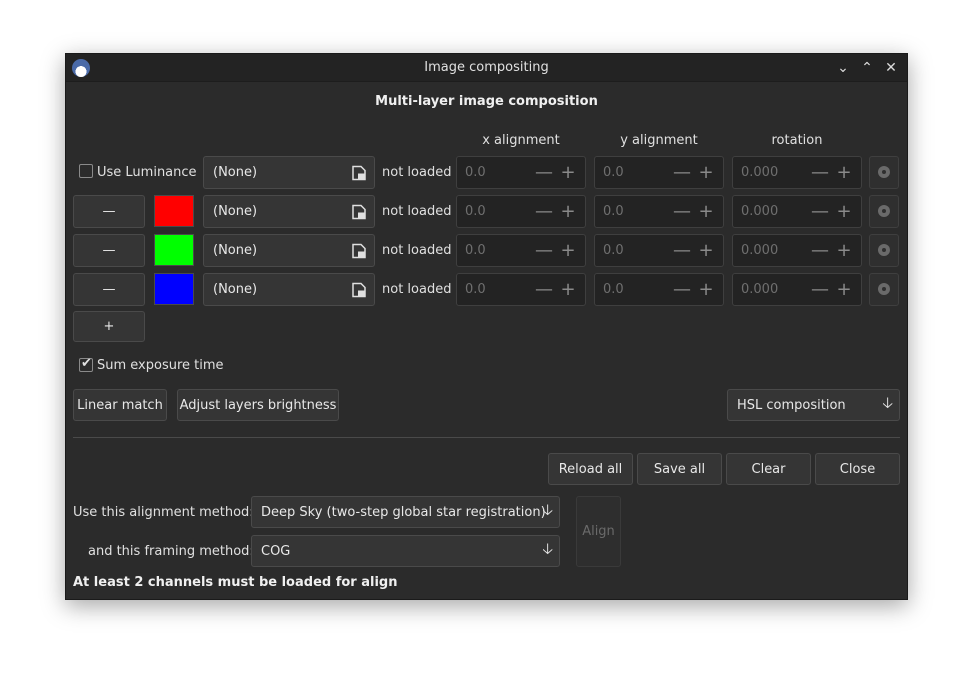 Image resolution: width=974 pixels, height=678 pixels. What do you see at coordinates (791, 405) in the screenshot?
I see `composition-dropdown-value: HSL composition` at bounding box center [791, 405].